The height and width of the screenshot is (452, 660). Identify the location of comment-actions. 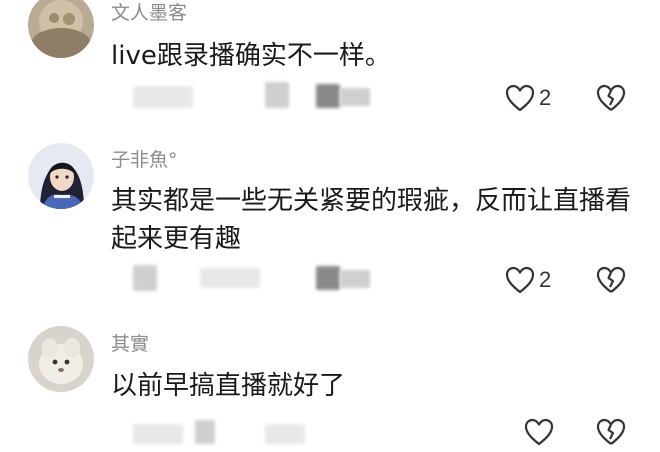
(330, 432).